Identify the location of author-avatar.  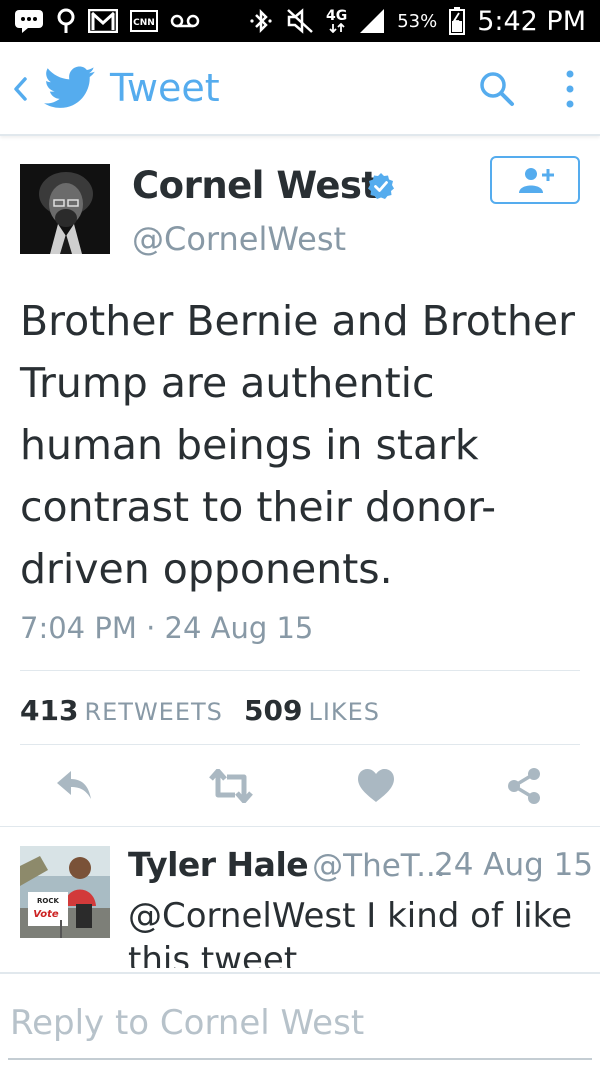
(65, 209).